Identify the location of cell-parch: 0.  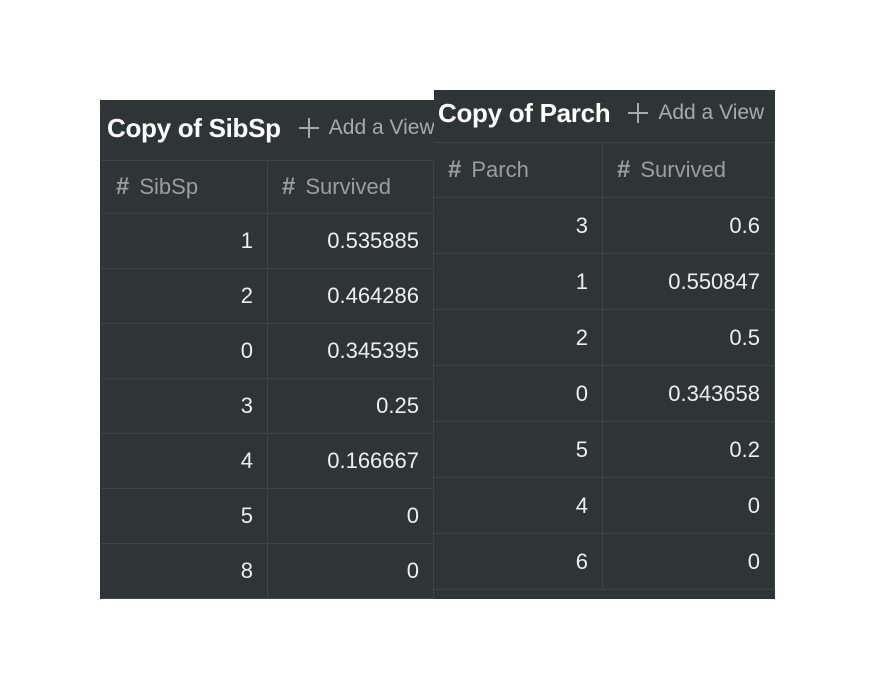
(518, 394).